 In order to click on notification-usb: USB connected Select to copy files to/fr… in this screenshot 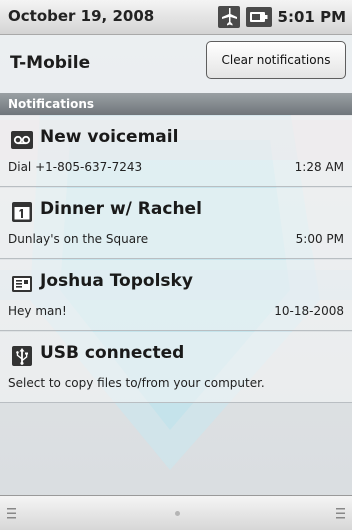, I will do `click(176, 367)`.